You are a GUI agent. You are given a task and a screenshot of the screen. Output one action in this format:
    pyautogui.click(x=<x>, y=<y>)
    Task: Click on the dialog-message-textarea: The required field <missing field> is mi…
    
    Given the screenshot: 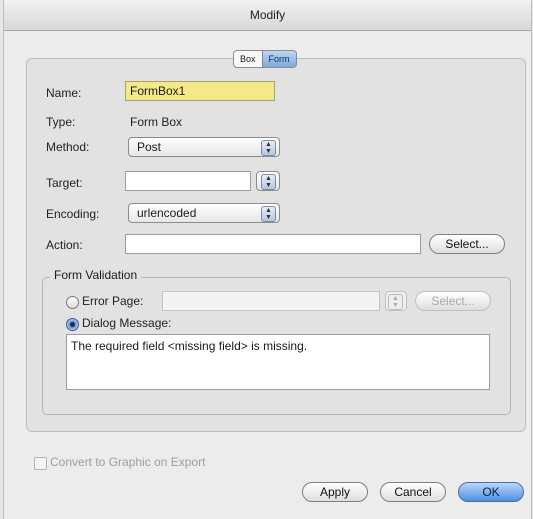 What is the action you would take?
    pyautogui.click(x=278, y=362)
    